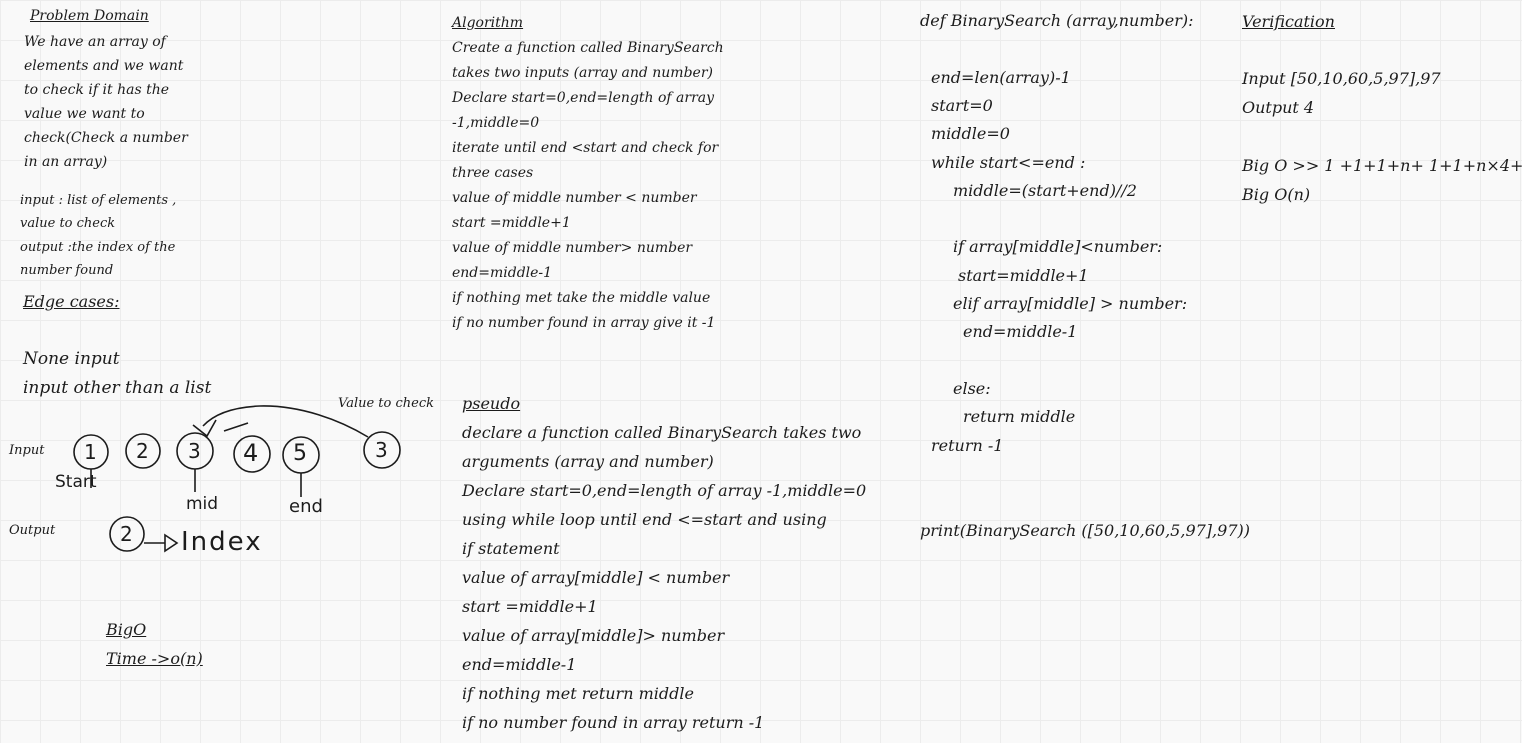 This screenshot has height=743, width=1522. I want to click on algorithm-line: if nothing met take the middle value, so click(581, 298).